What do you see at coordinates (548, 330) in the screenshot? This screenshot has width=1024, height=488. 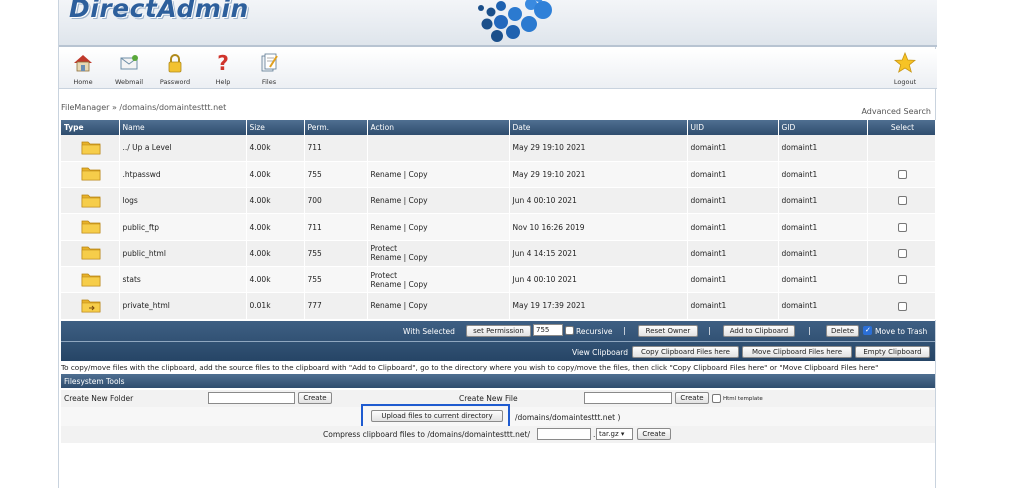 I see `permission-input: 755` at bounding box center [548, 330].